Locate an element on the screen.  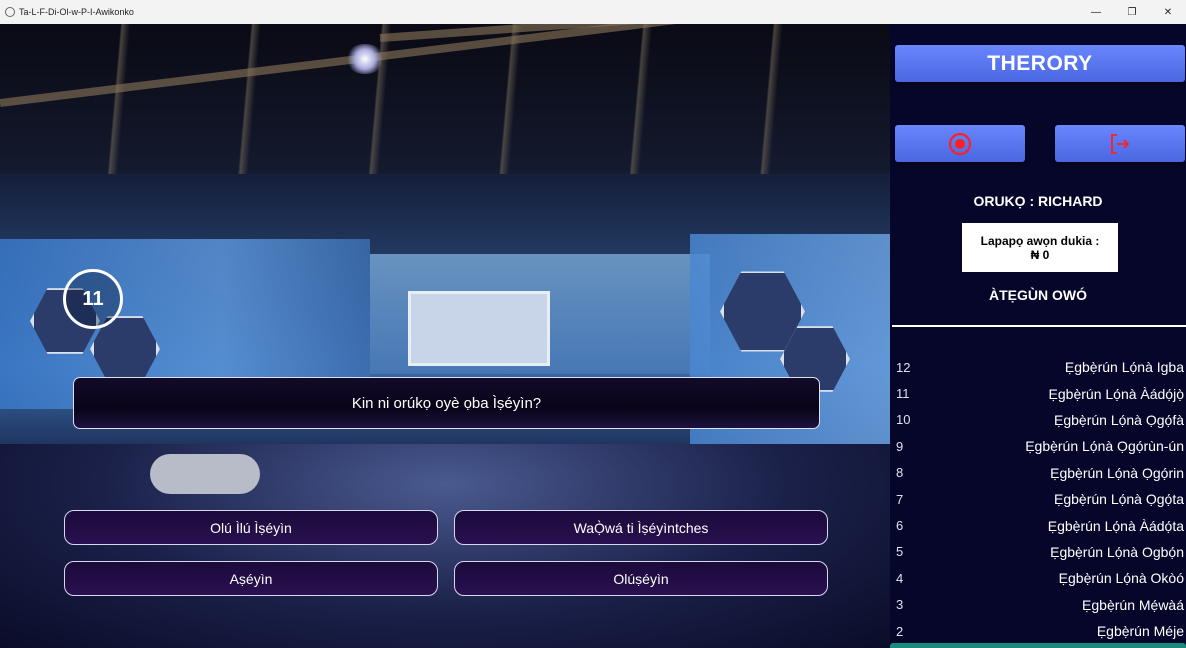
countdown-timer: 11 is located at coordinates (93, 299).